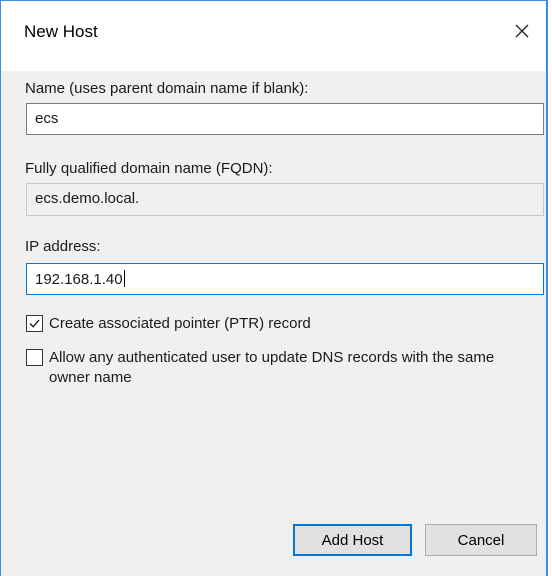 The height and width of the screenshot is (576, 552). I want to click on ip-address-input: 192.168.1.40, so click(285, 279).